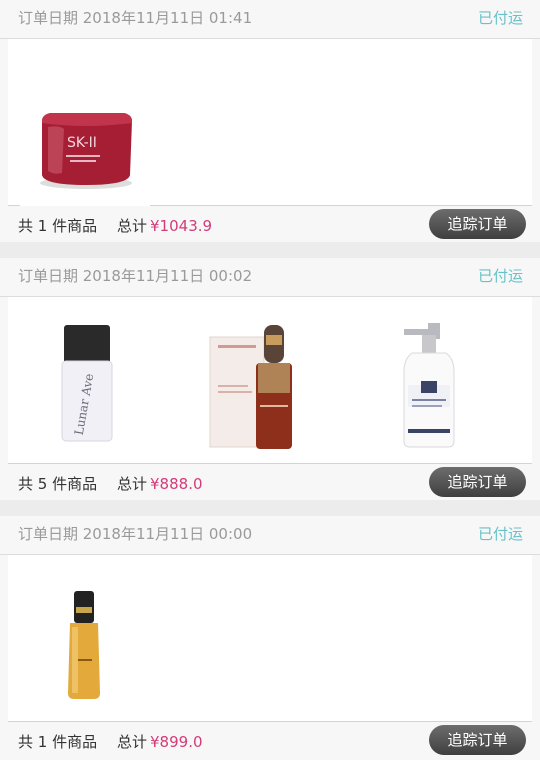  I want to click on order-footer: 共 1 件商品 总计 ¥1043.9 追踪订单, so click(270, 225).